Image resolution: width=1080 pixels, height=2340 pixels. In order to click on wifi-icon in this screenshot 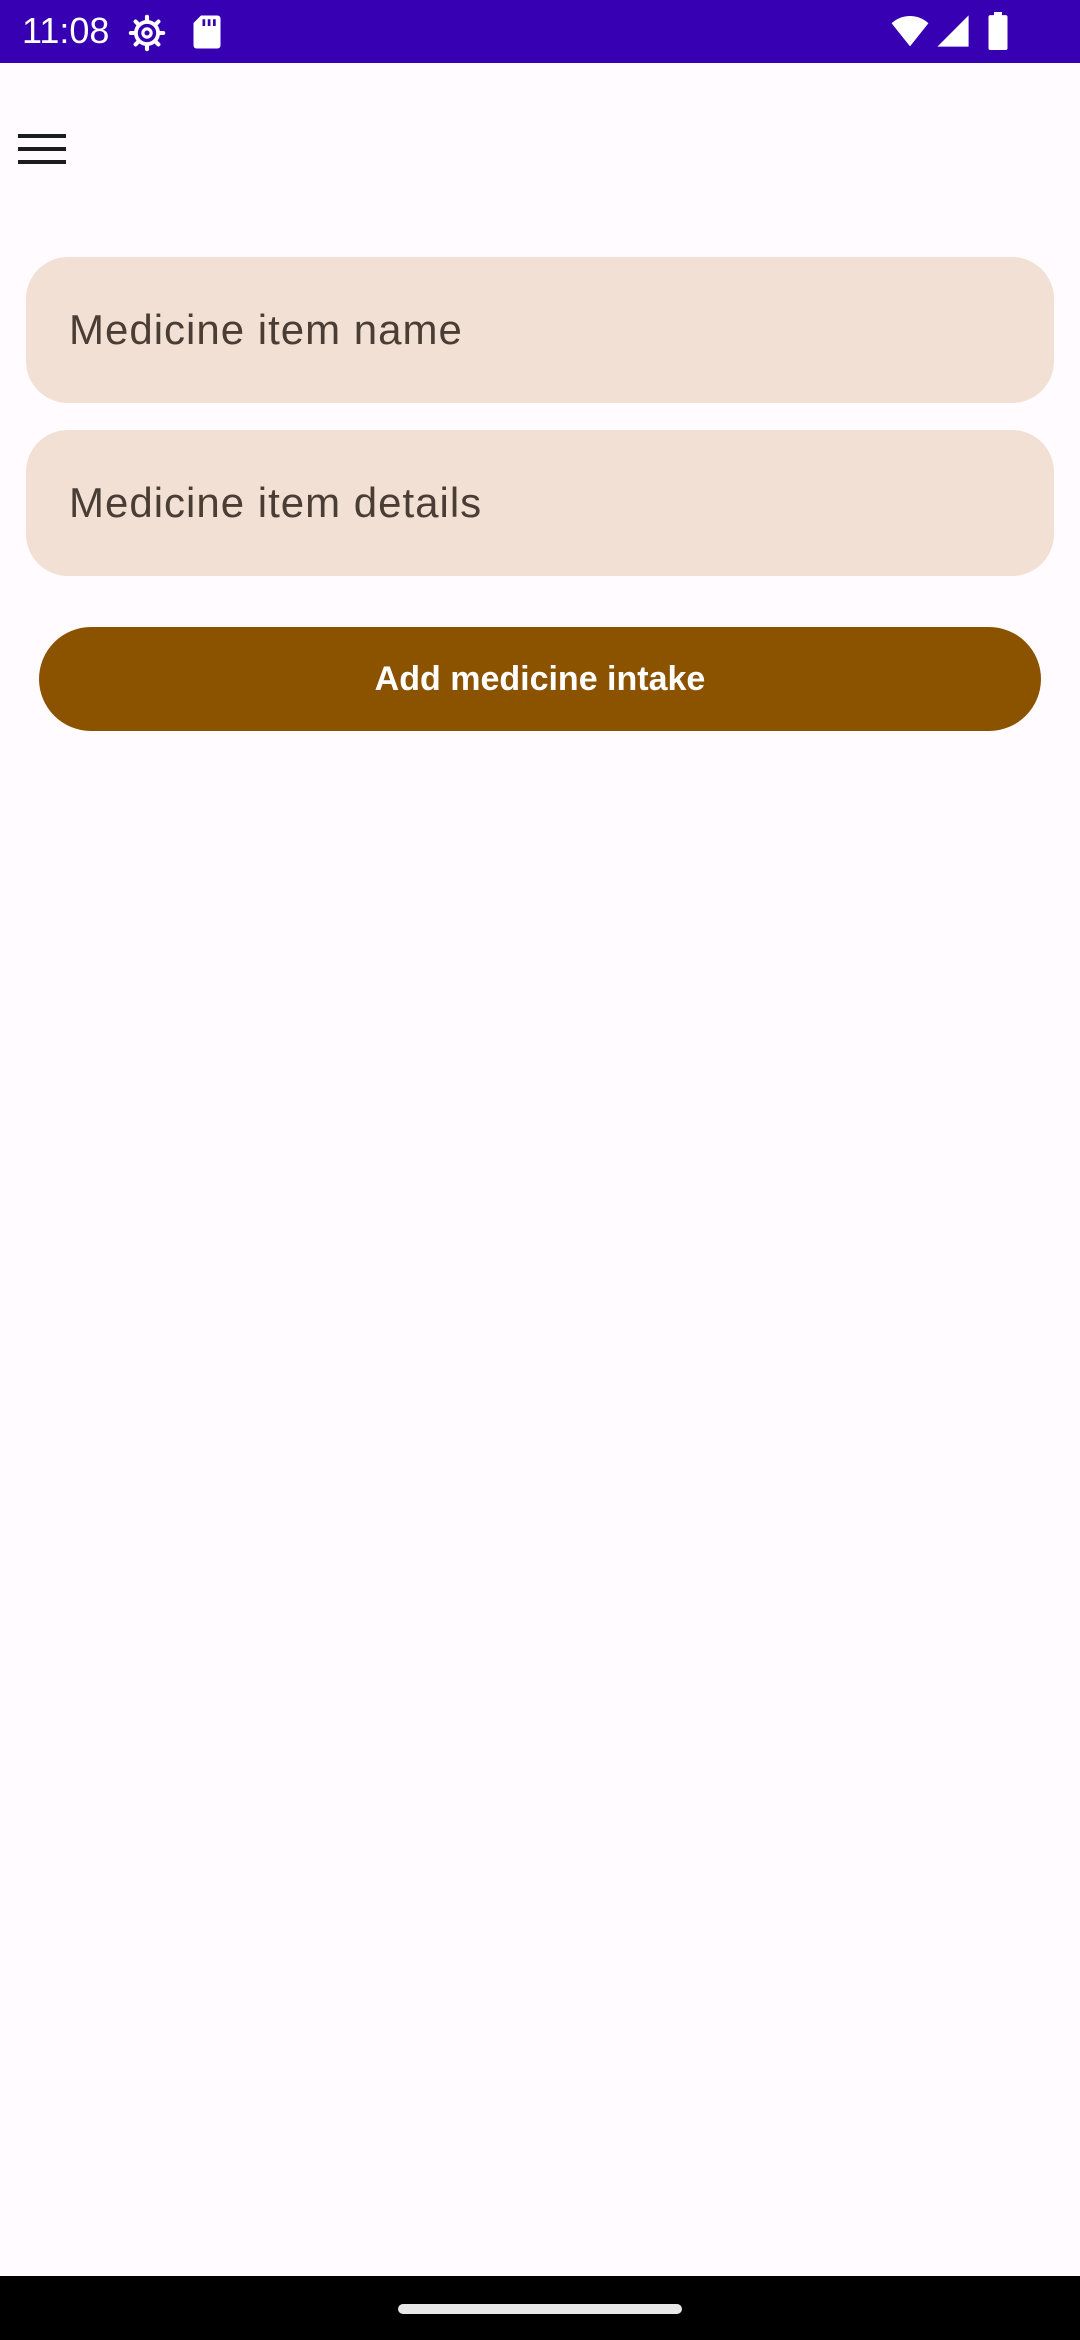, I will do `click(910, 31)`.